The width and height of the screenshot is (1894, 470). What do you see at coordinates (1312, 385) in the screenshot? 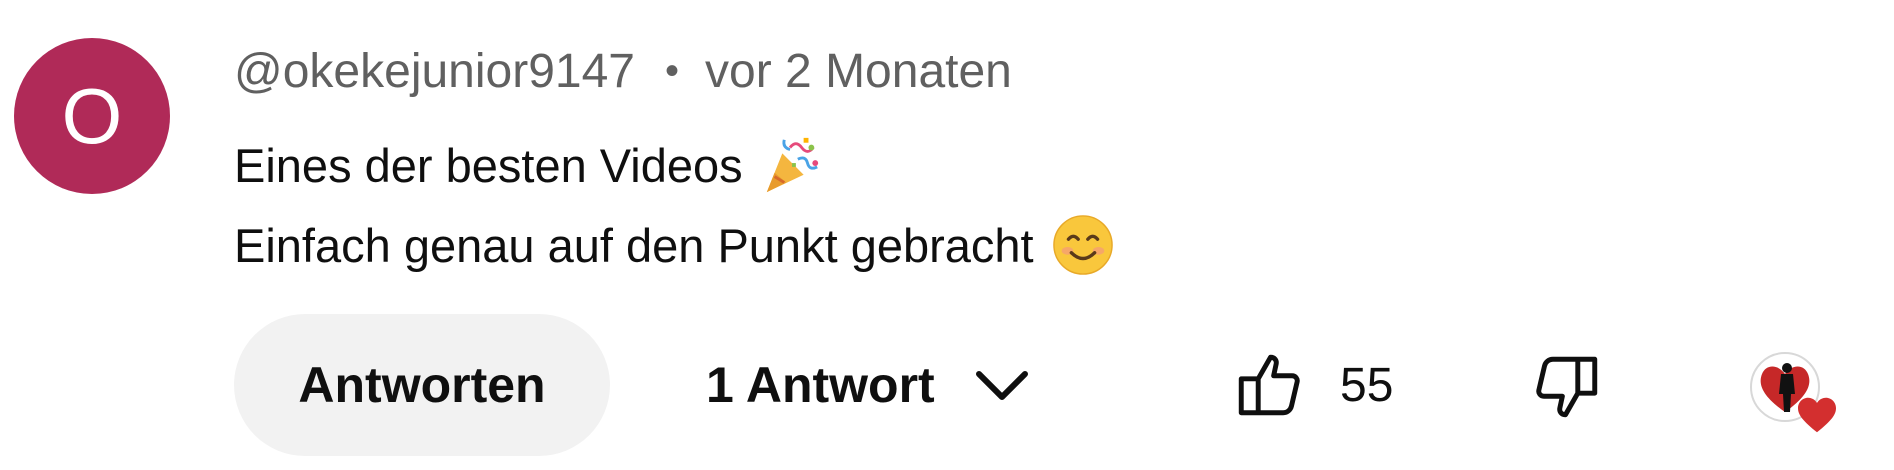
I see `like-button: 55` at bounding box center [1312, 385].